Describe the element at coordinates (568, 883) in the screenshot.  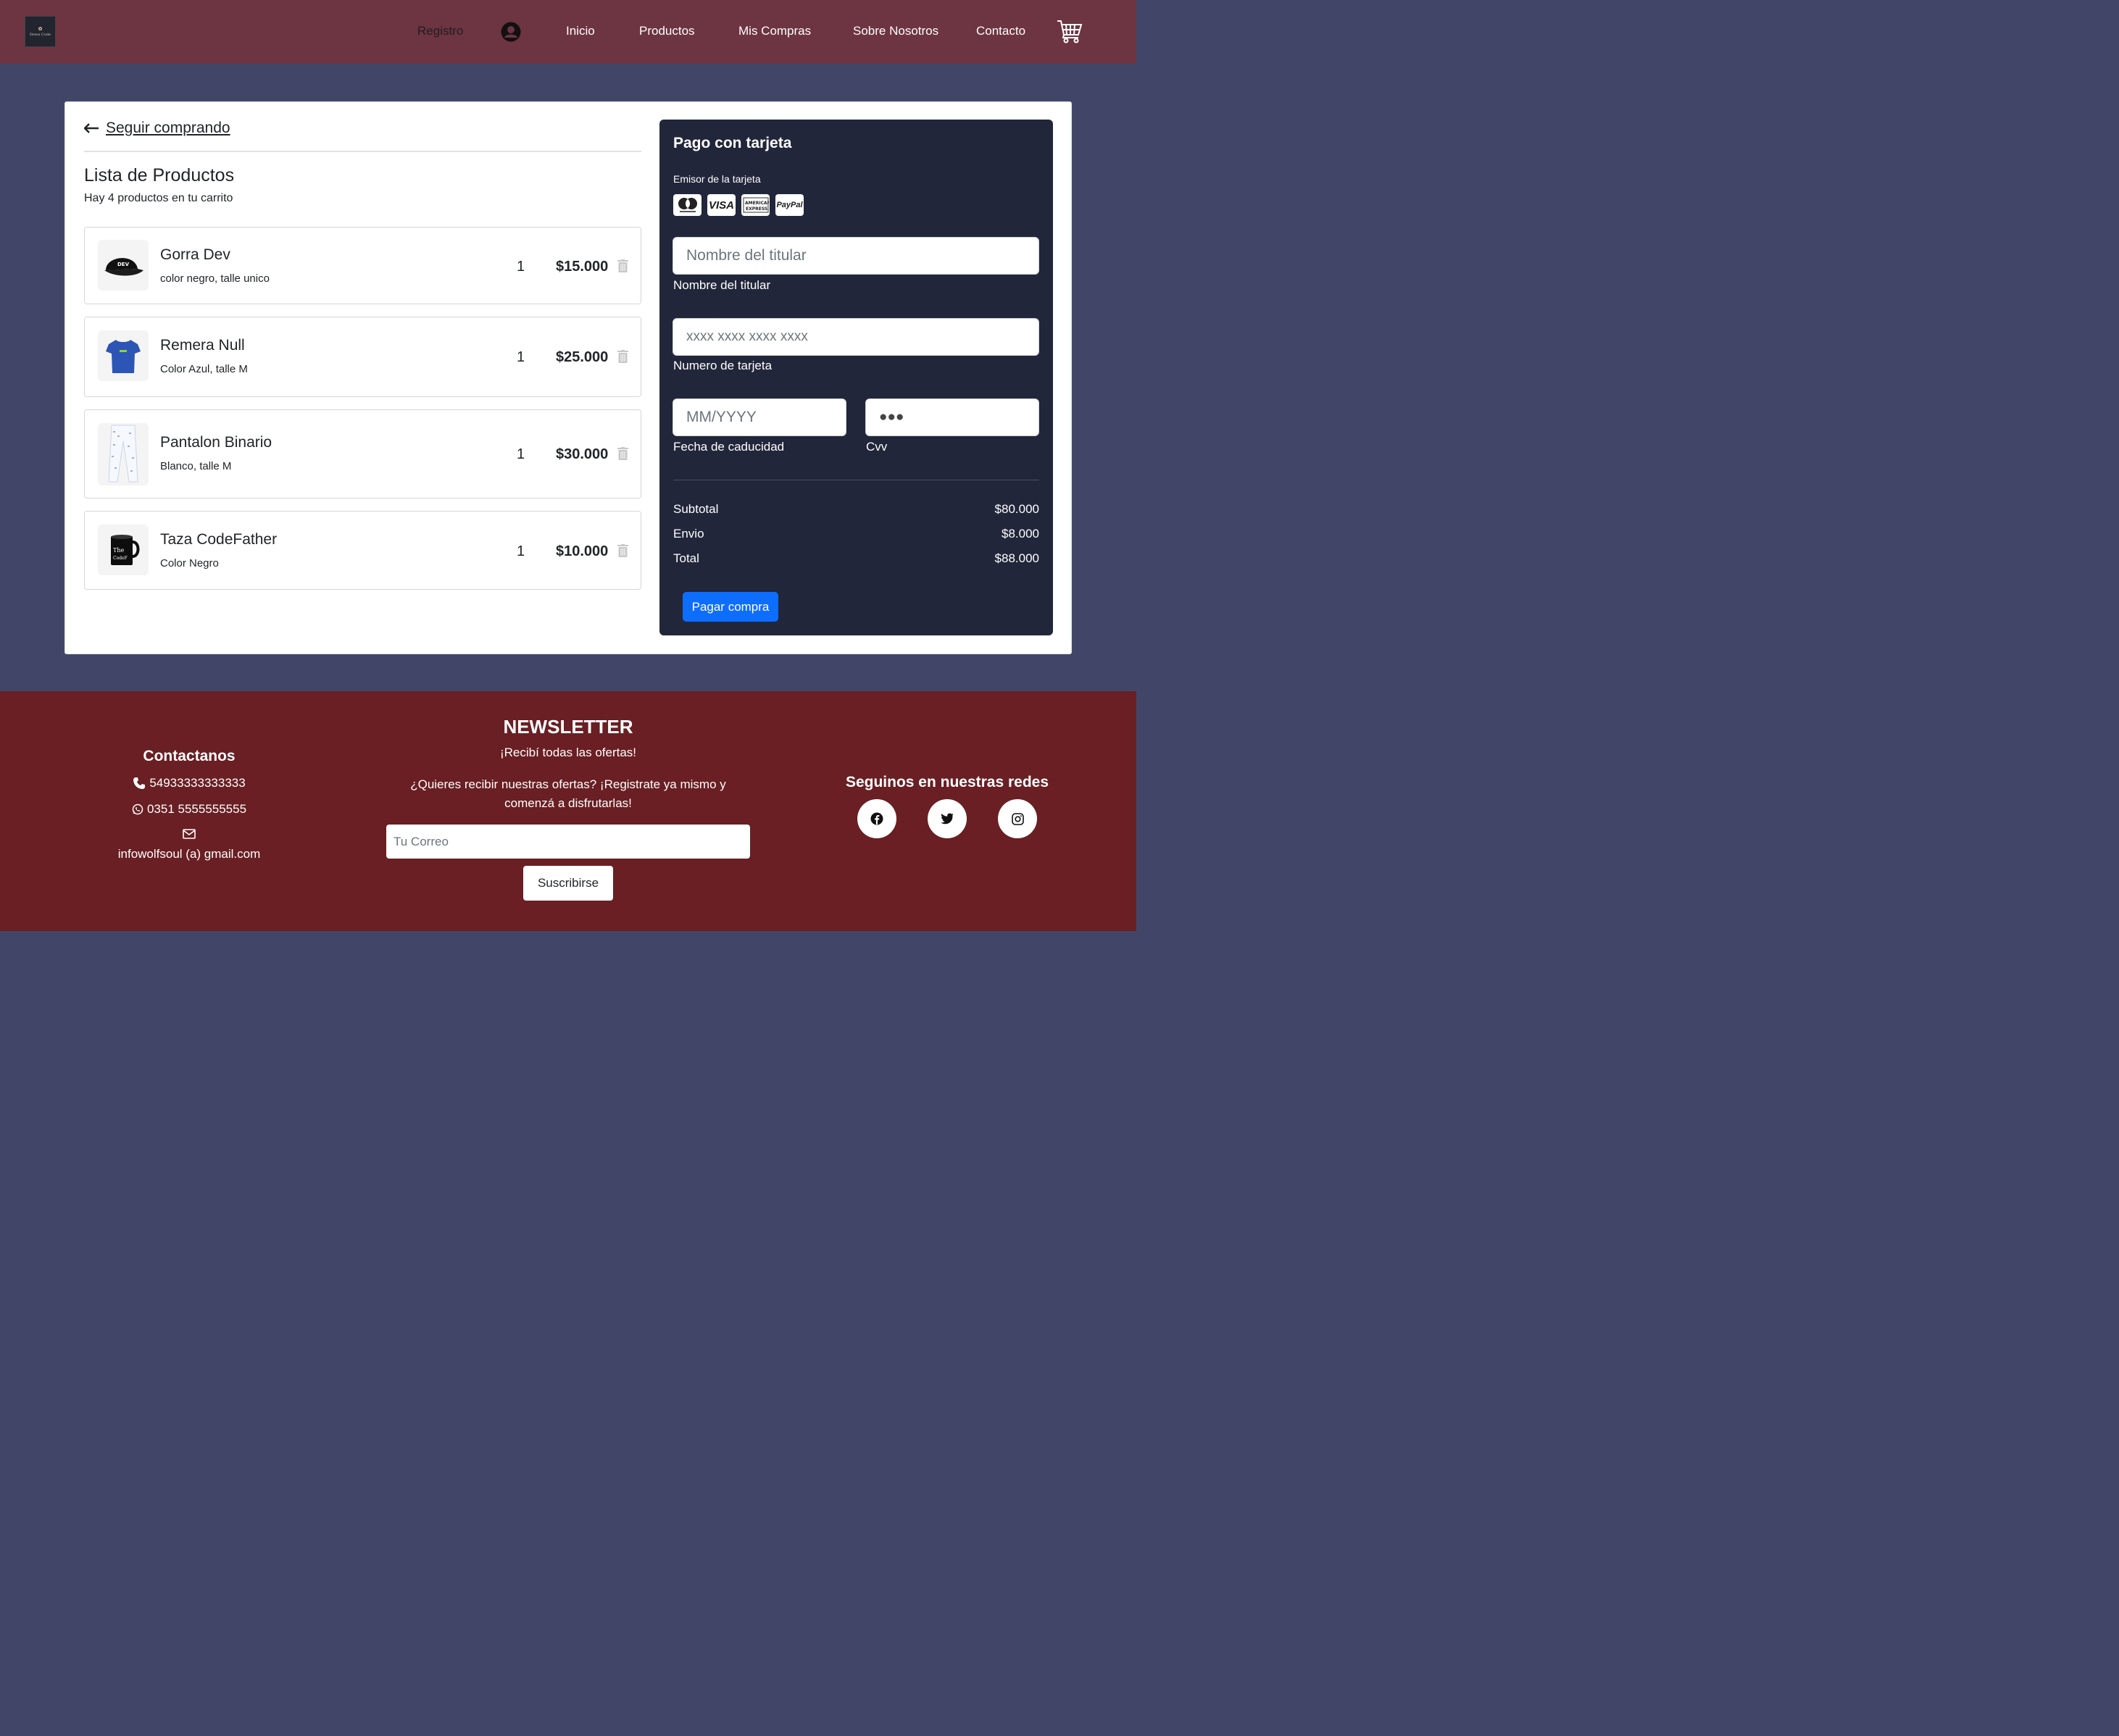
I see `subscribe-button: Suscribirse` at that location.